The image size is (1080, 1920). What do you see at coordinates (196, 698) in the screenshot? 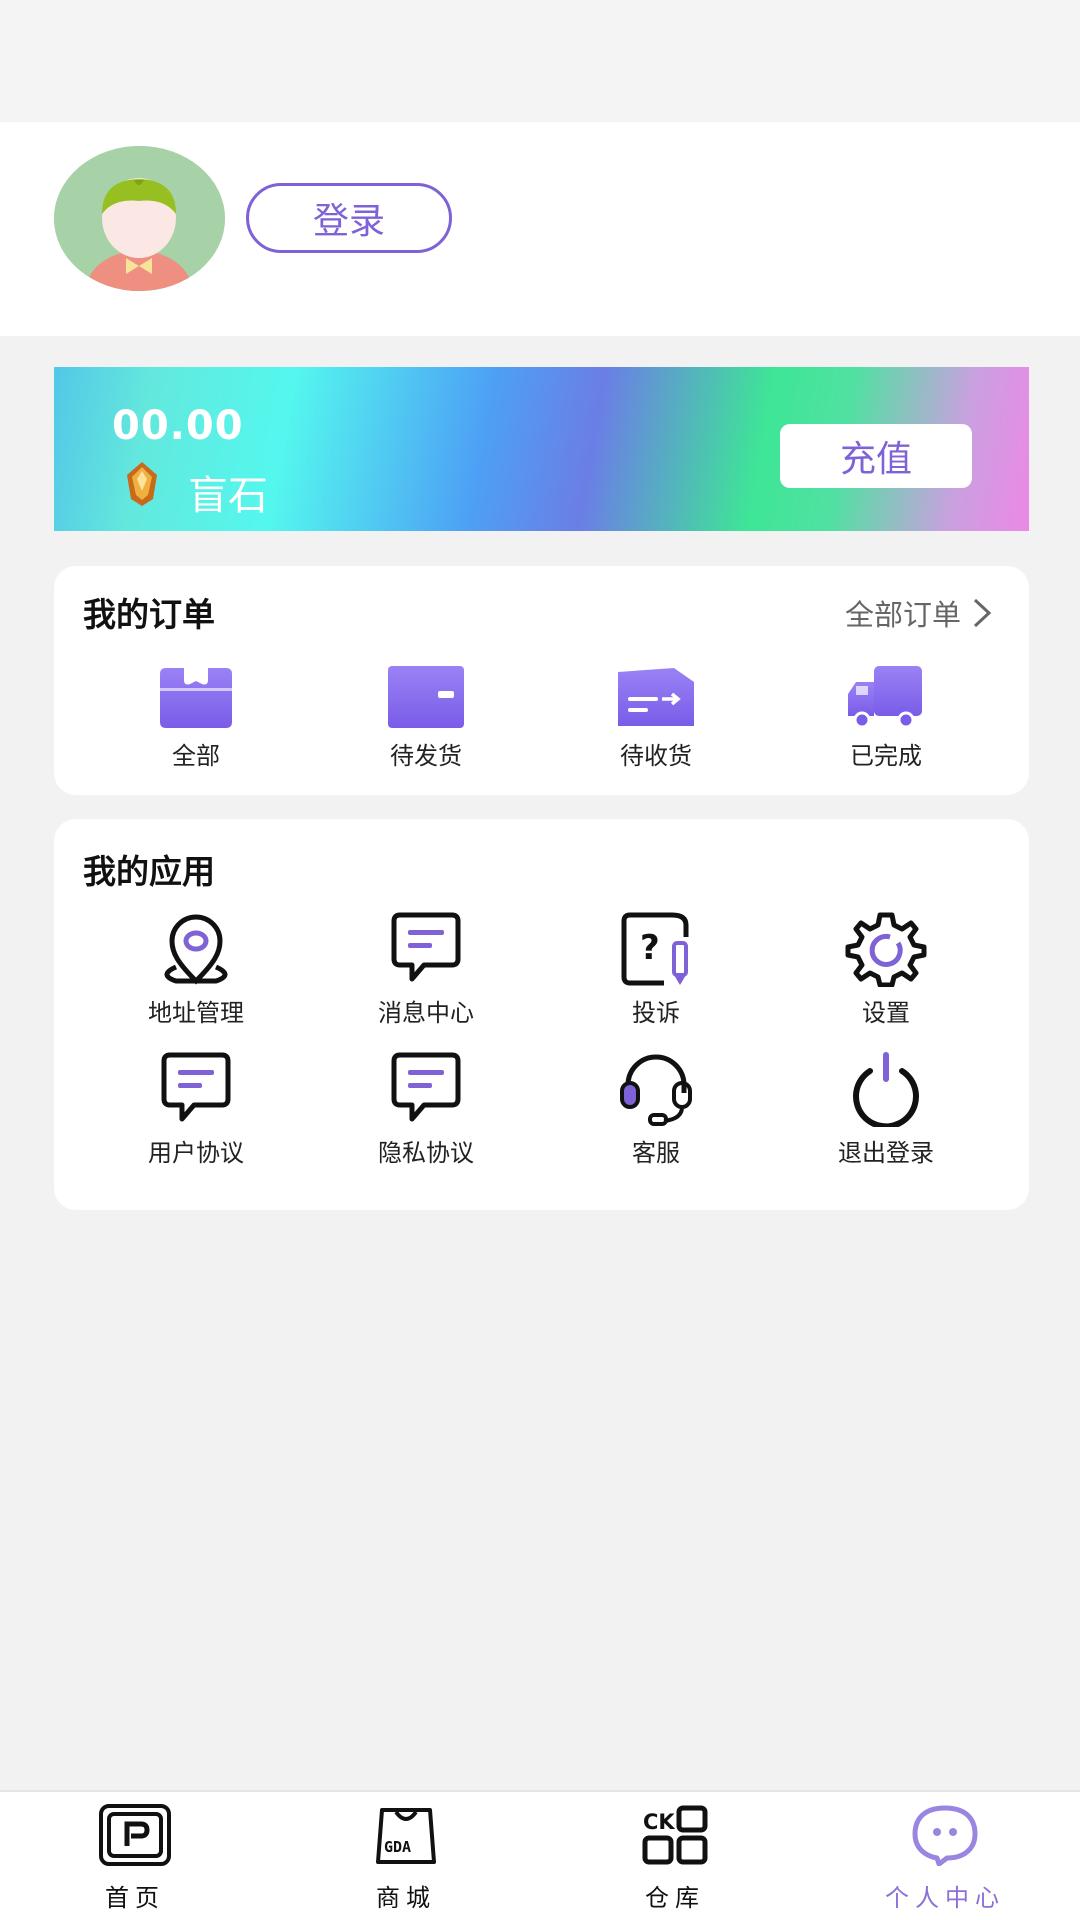
I see `box-icon` at bounding box center [196, 698].